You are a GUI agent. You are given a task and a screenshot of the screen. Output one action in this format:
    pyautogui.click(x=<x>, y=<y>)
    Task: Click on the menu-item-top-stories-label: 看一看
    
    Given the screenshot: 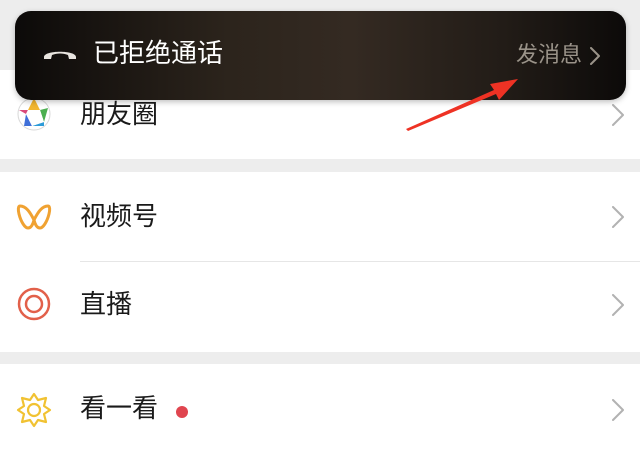 What is the action you would take?
    pyautogui.click(x=119, y=409)
    